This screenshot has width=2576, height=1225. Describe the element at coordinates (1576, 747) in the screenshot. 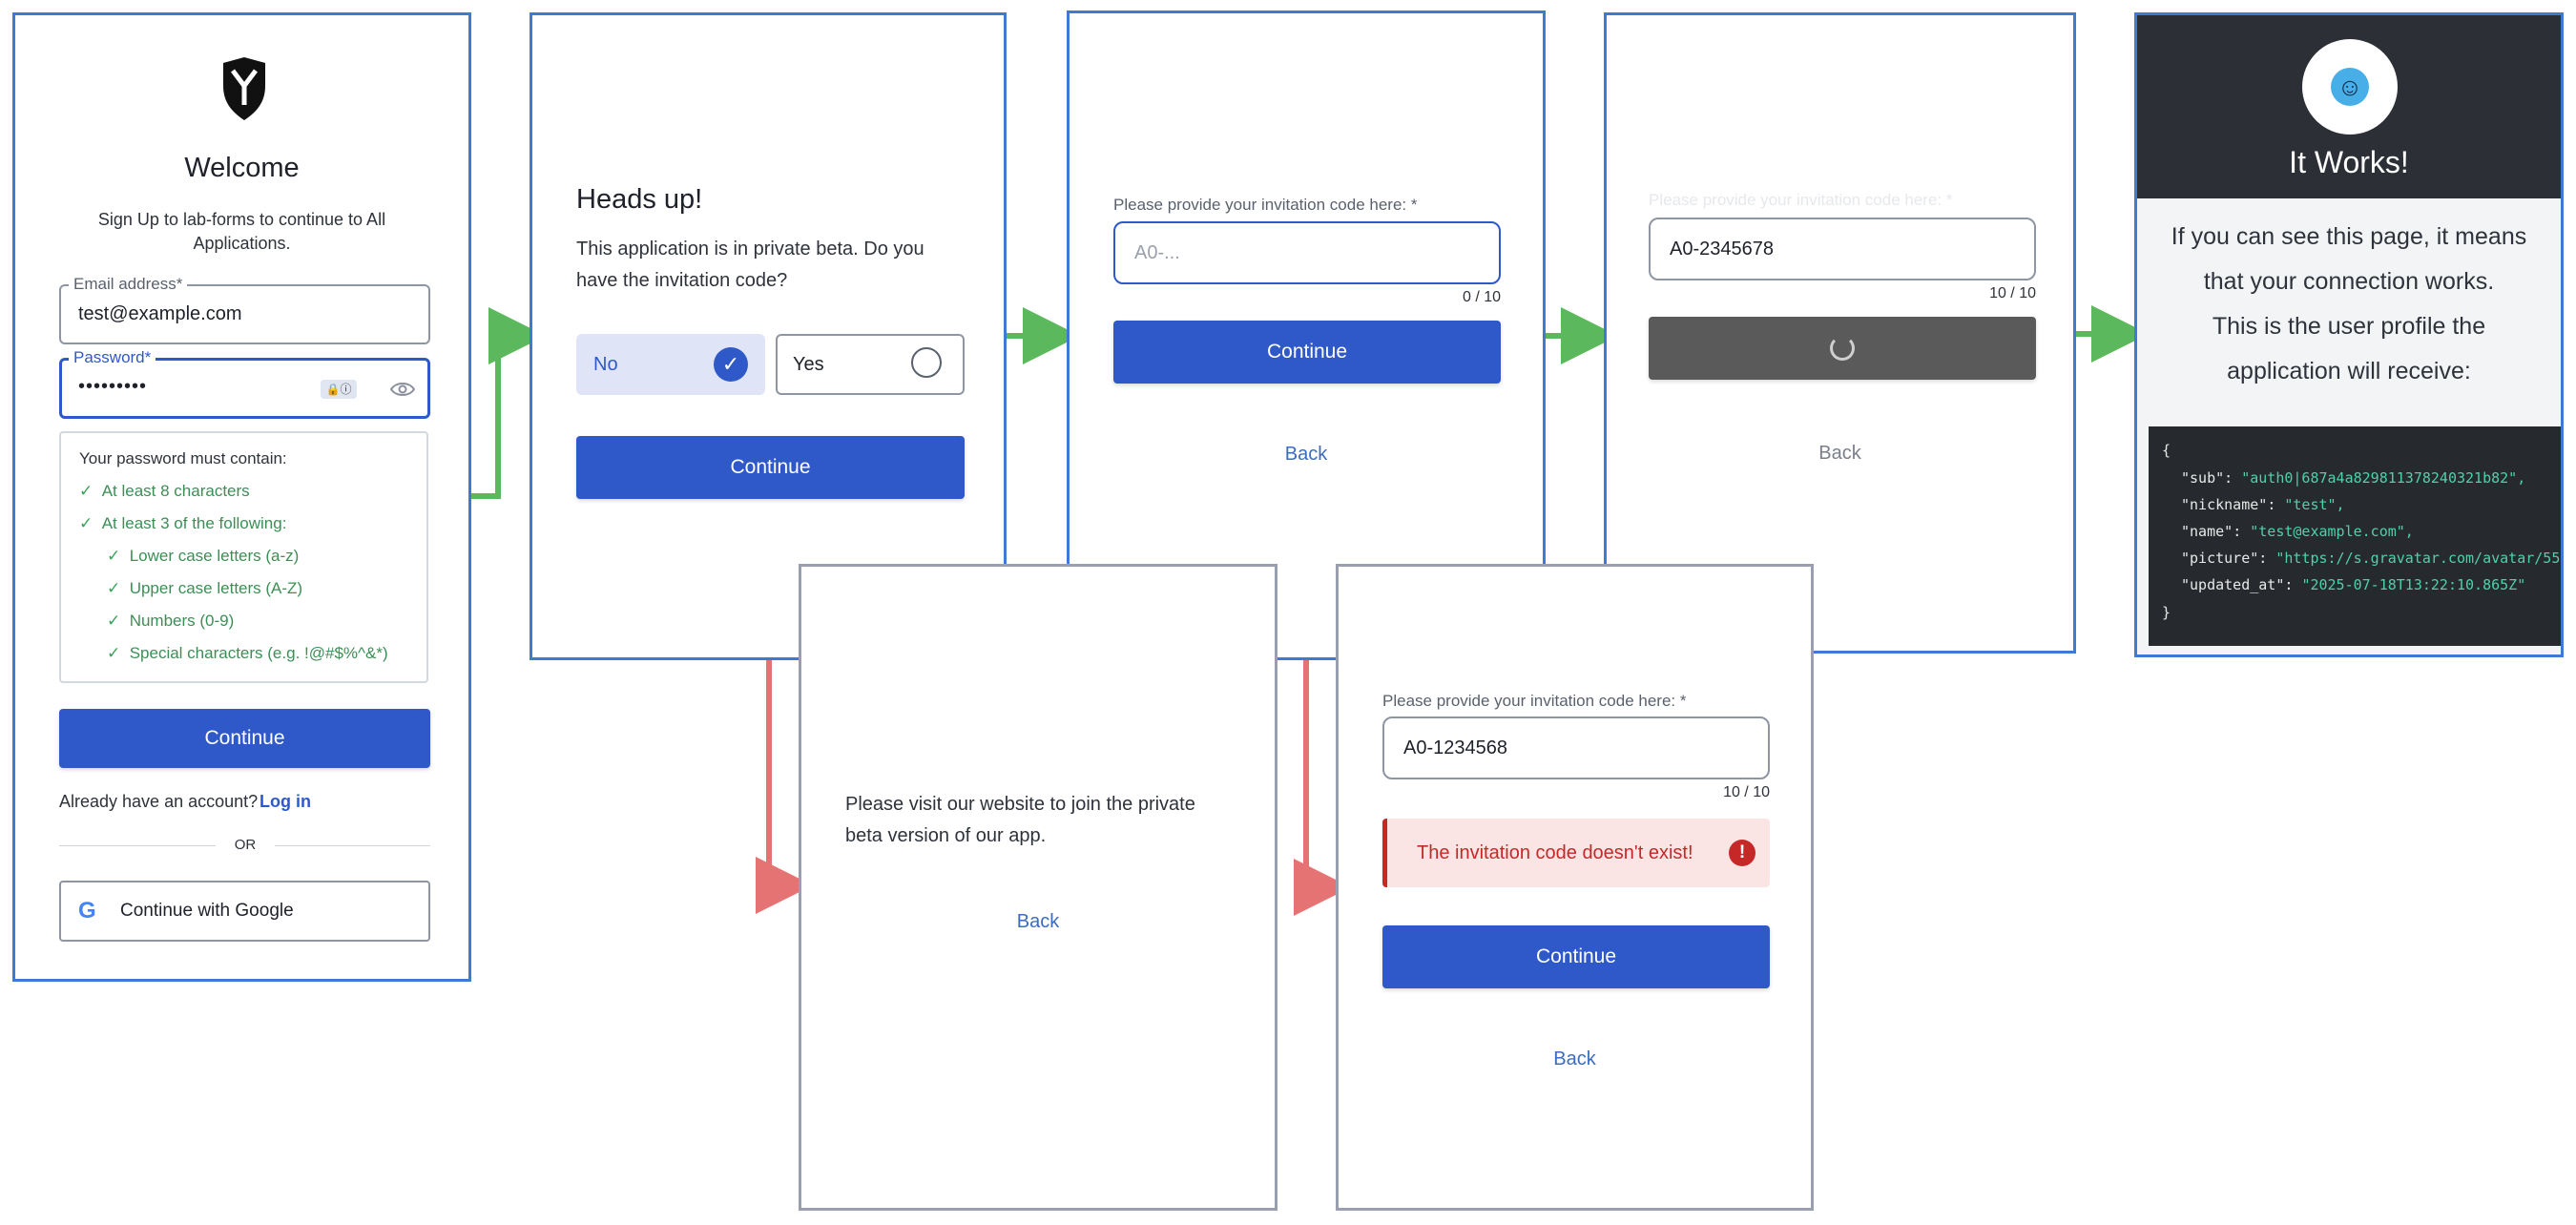

I see `error-code-input: A0-1234568` at that location.